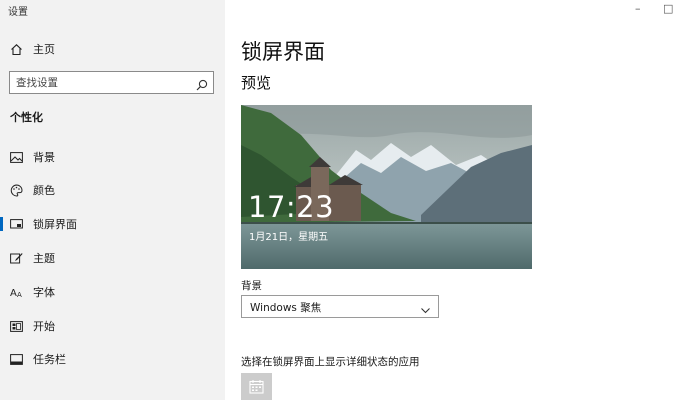 Image resolution: width=678 pixels, height=400 pixels. I want to click on search-box, so click(111, 82).